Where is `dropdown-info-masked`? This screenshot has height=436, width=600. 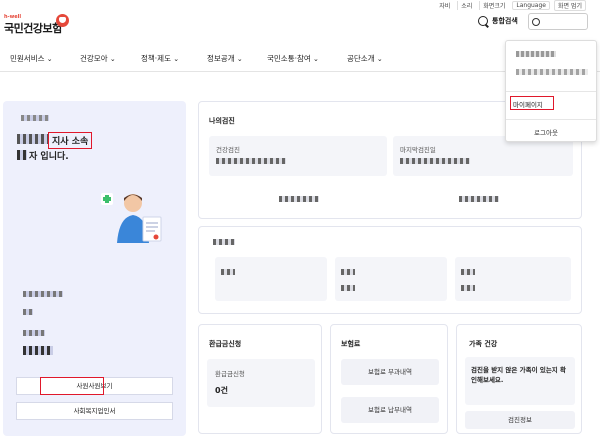
dropdown-info-masked is located at coordinates (552, 72).